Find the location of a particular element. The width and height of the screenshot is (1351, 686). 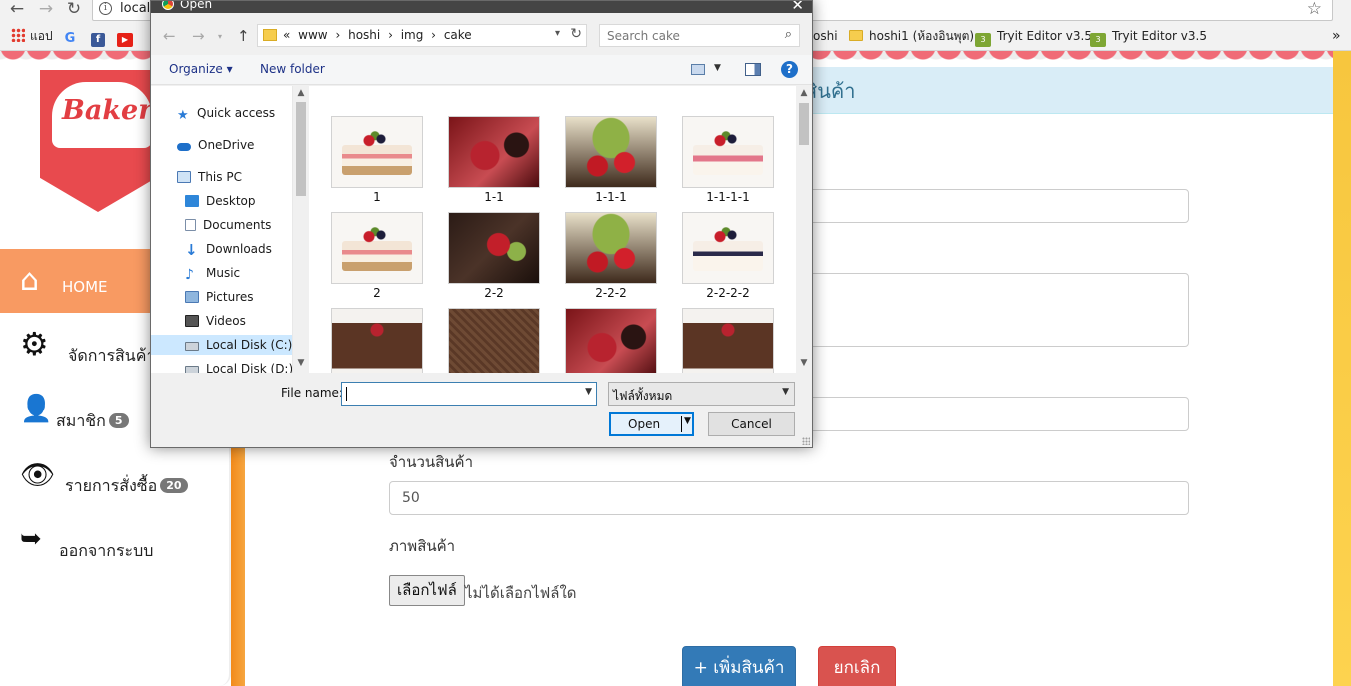

file-item: 2-2-2-2 is located at coordinates (728, 258).